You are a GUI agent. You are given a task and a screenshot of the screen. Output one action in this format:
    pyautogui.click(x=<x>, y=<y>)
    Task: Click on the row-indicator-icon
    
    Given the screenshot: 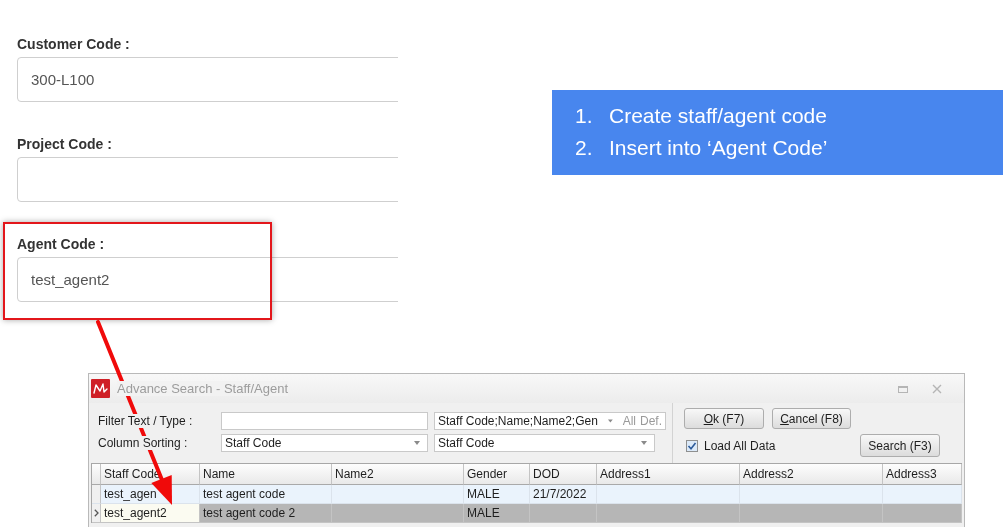 What is the action you would take?
    pyautogui.click(x=96, y=513)
    